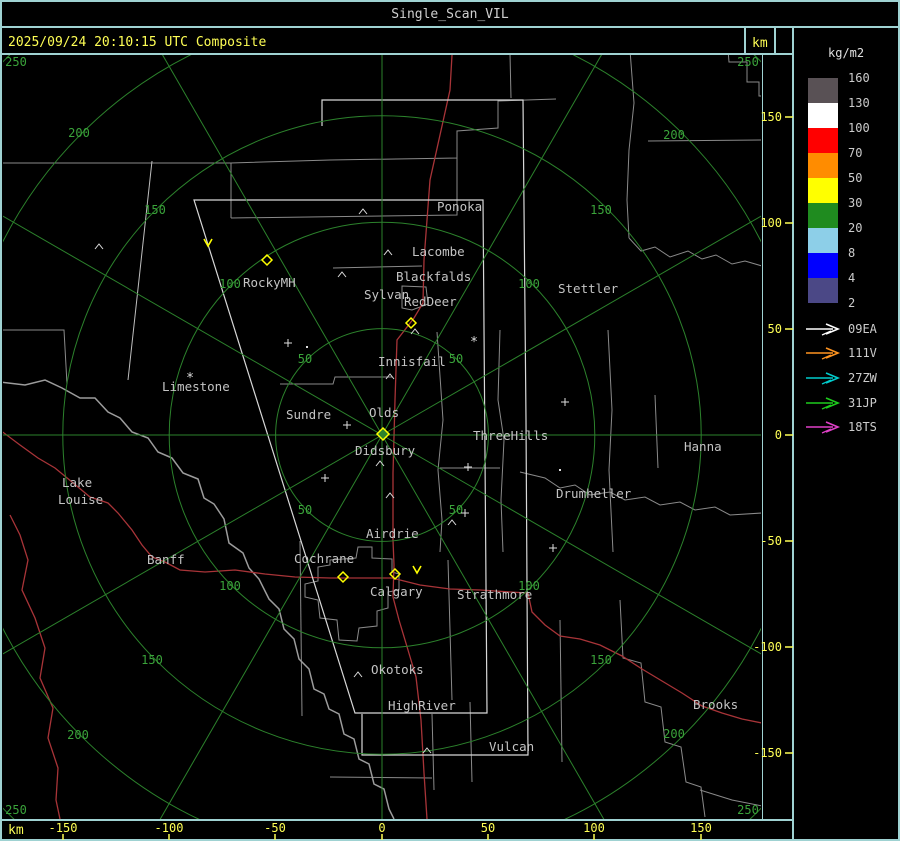 Image resolution: width=900 pixels, height=841 pixels. Describe the element at coordinates (851, 253) in the screenshot. I see `vil-scale-value: 8` at that location.